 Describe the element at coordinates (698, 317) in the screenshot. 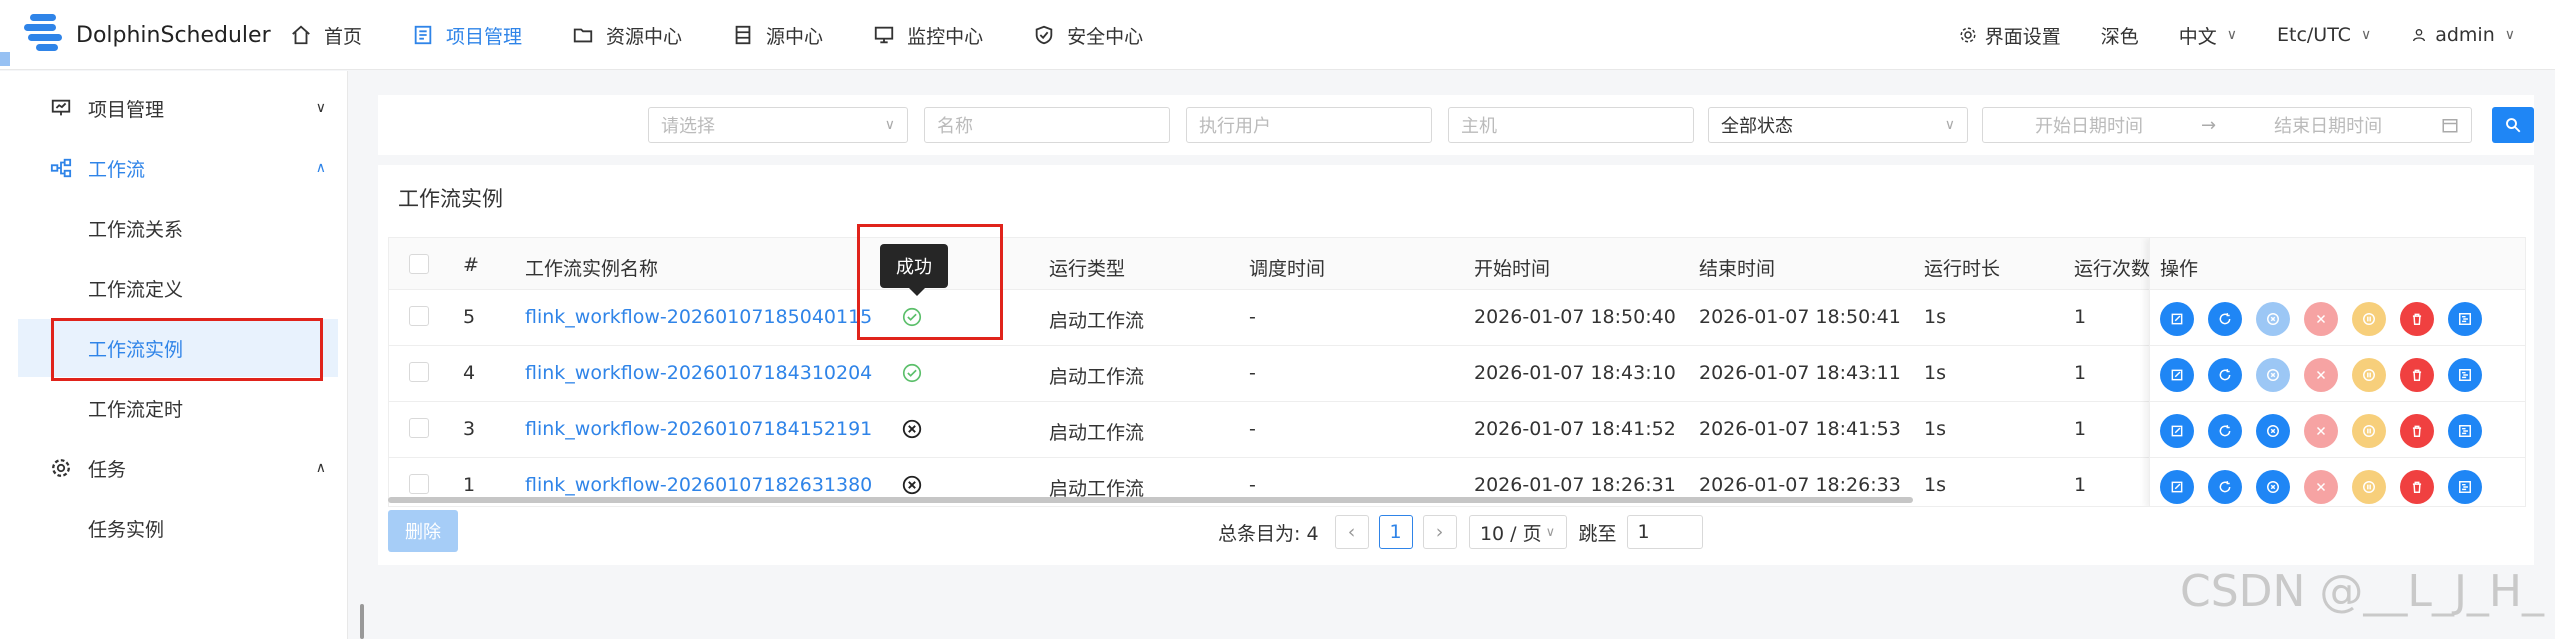

I see `instance-name-link: flink_workflow-20260107185040115` at that location.